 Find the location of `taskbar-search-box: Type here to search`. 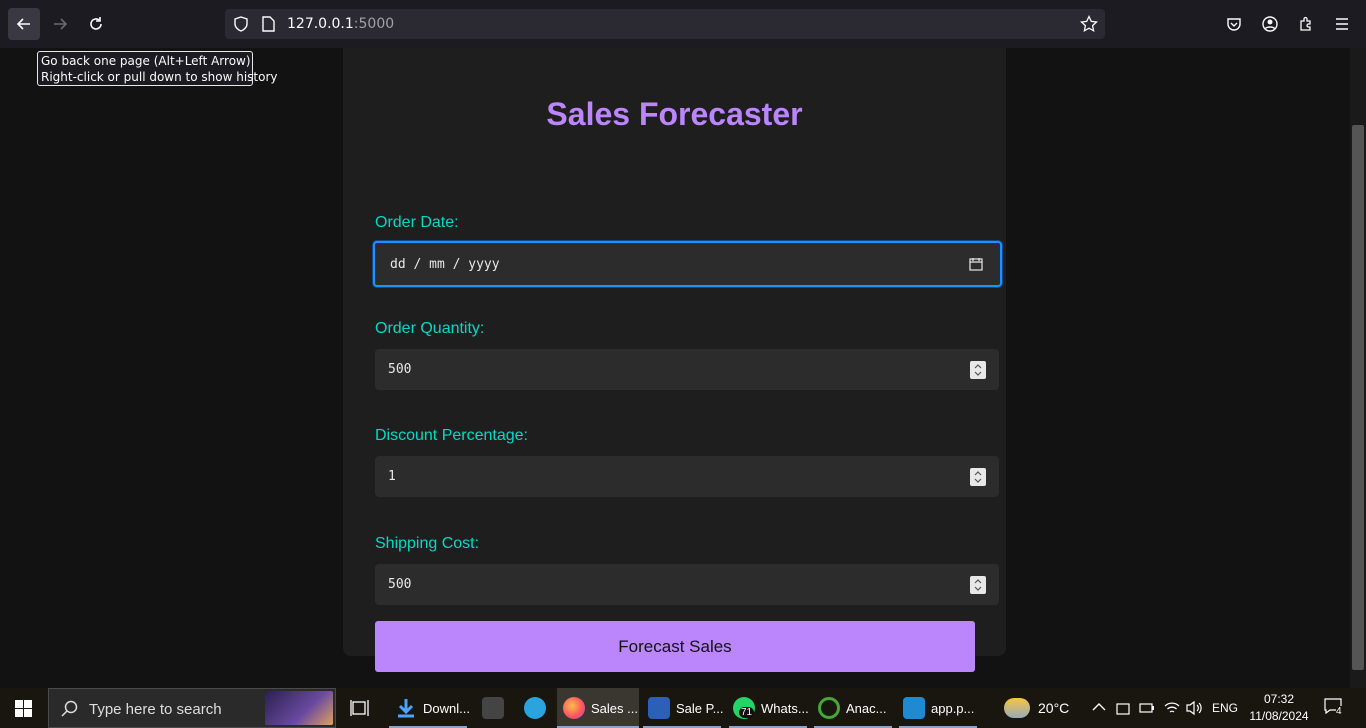

taskbar-search-box: Type here to search is located at coordinates (192, 708).